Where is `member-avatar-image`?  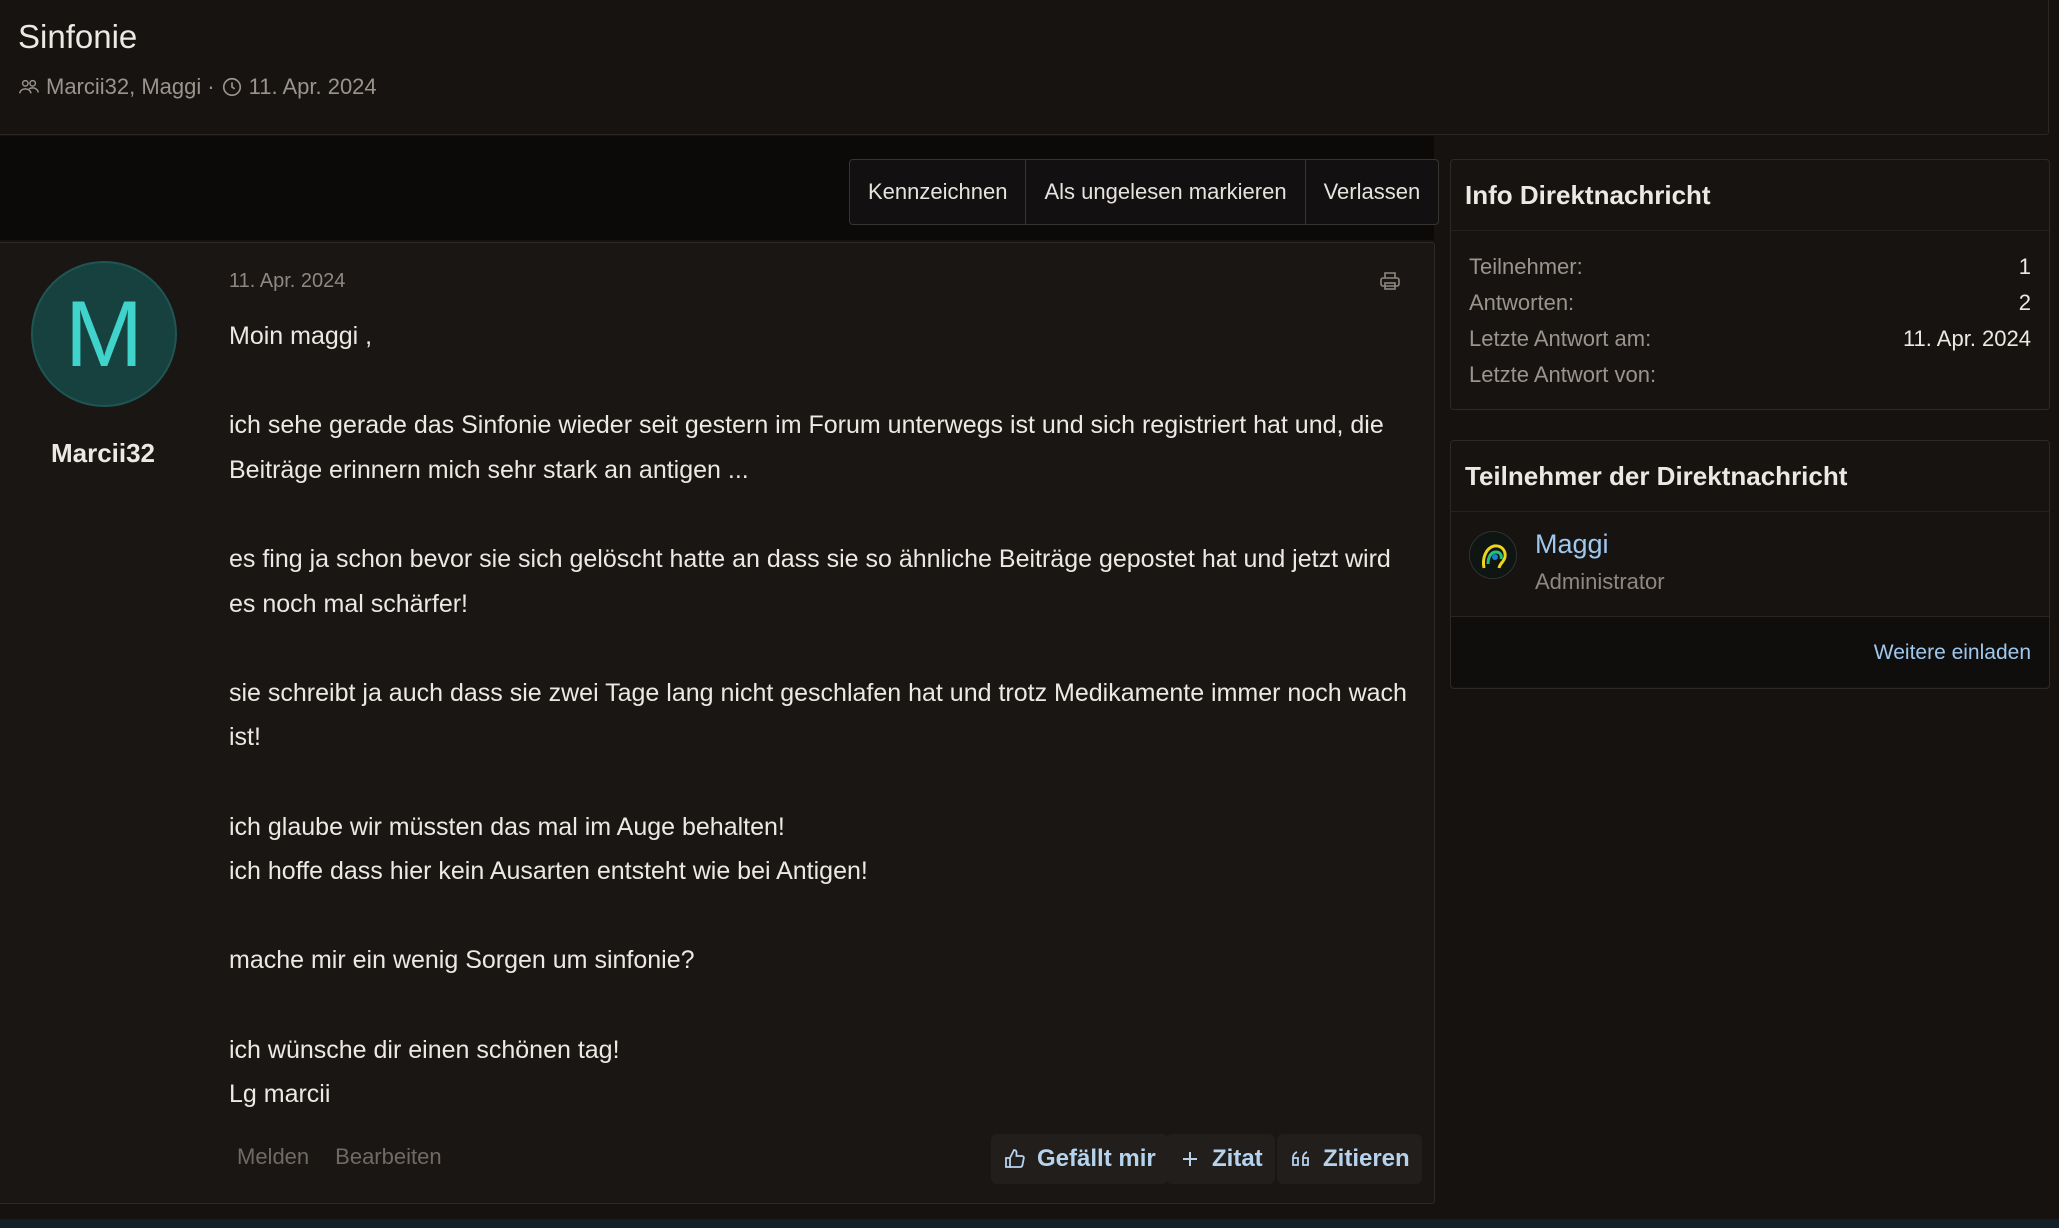
member-avatar-image is located at coordinates (1493, 555).